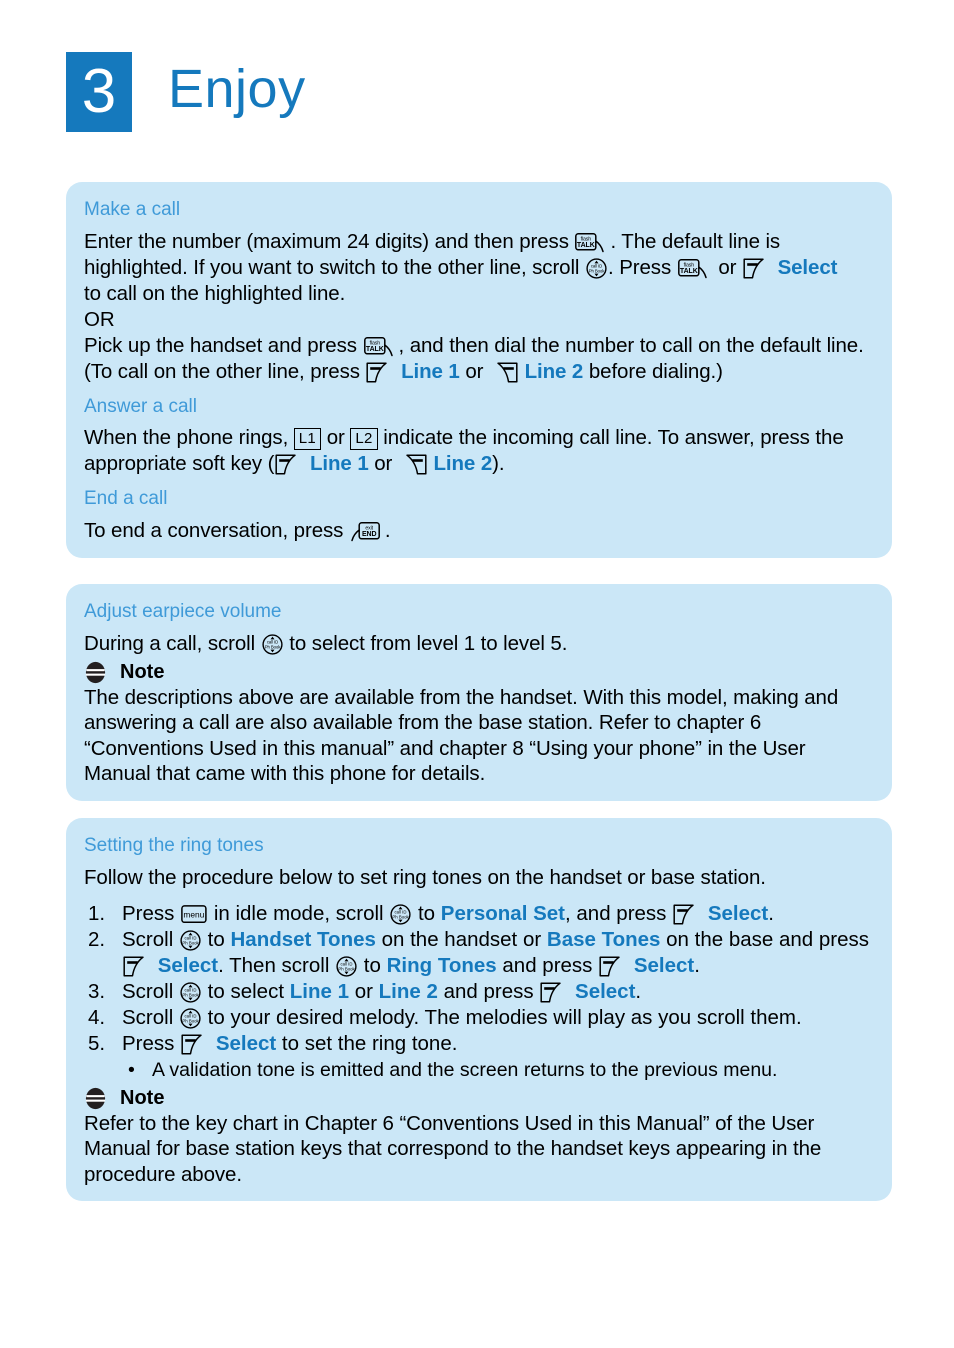 The width and height of the screenshot is (954, 1348). What do you see at coordinates (237, 89) in the screenshot?
I see `page-title: Enjoy` at bounding box center [237, 89].